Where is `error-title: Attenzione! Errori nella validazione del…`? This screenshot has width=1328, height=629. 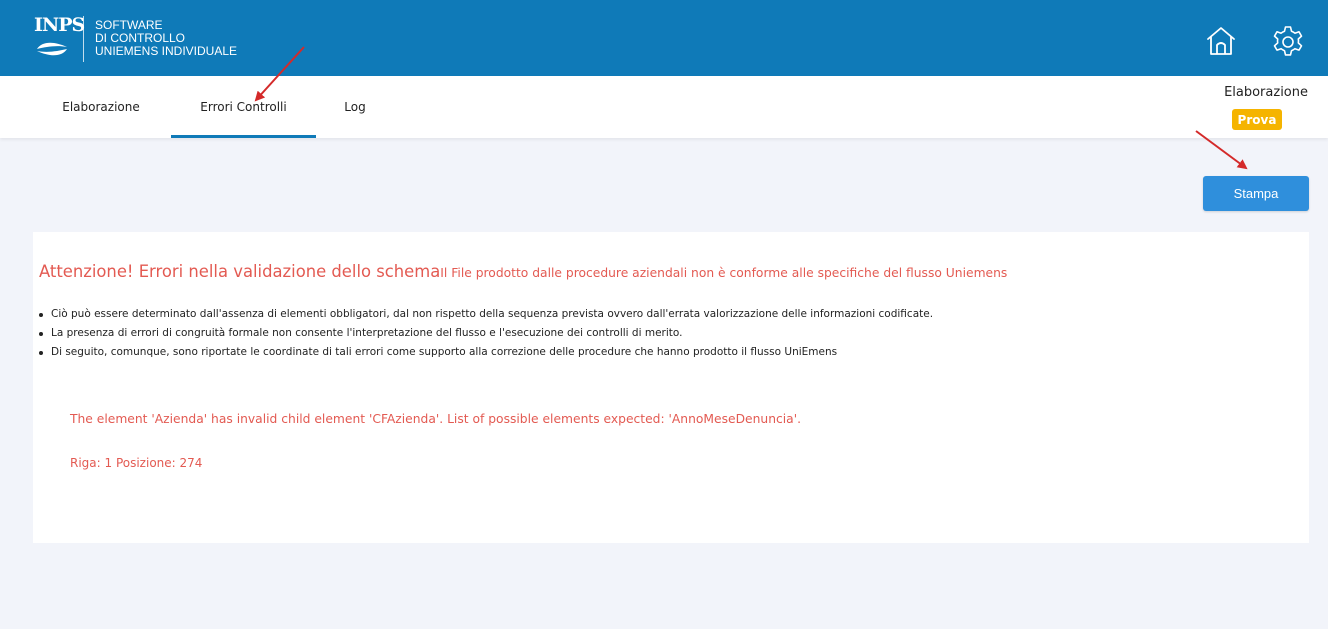 error-title: Attenzione! Errori nella validazione del… is located at coordinates (240, 271).